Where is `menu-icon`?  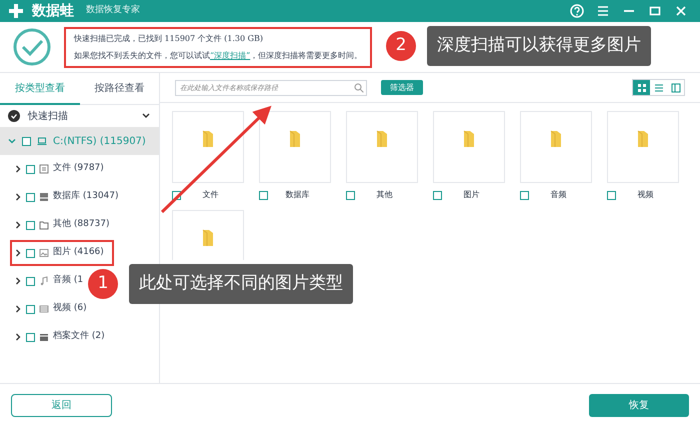
menu-icon is located at coordinates (603, 11).